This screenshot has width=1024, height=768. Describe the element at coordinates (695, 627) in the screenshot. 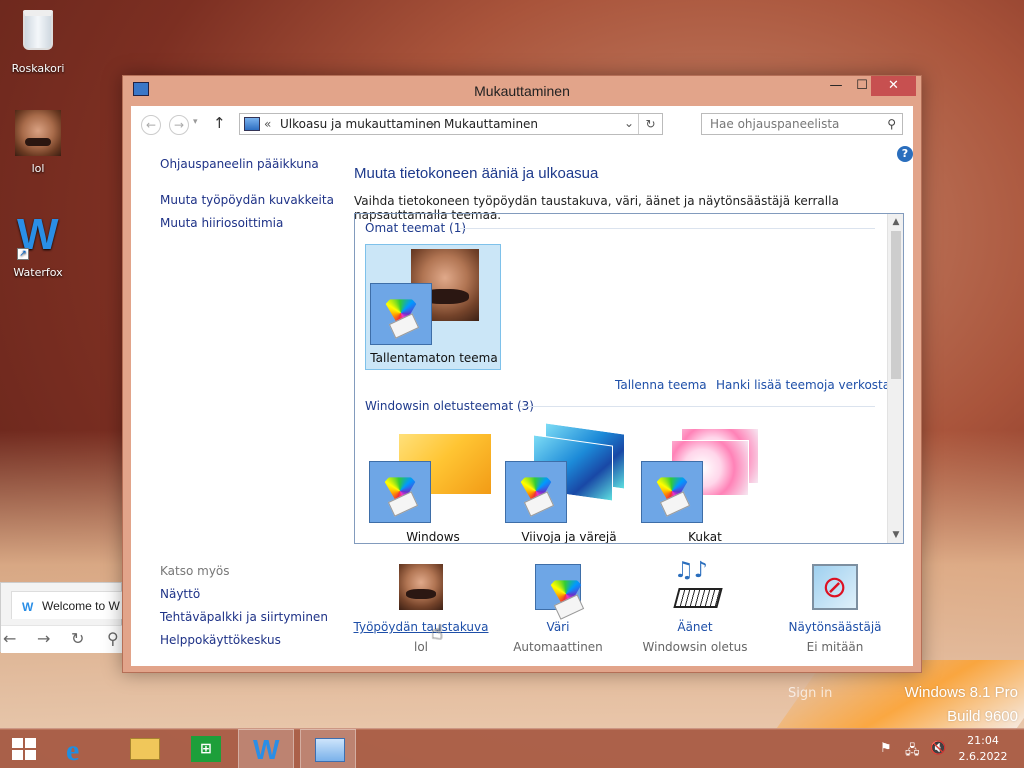

I see `sounds-link: Äänet` at that location.